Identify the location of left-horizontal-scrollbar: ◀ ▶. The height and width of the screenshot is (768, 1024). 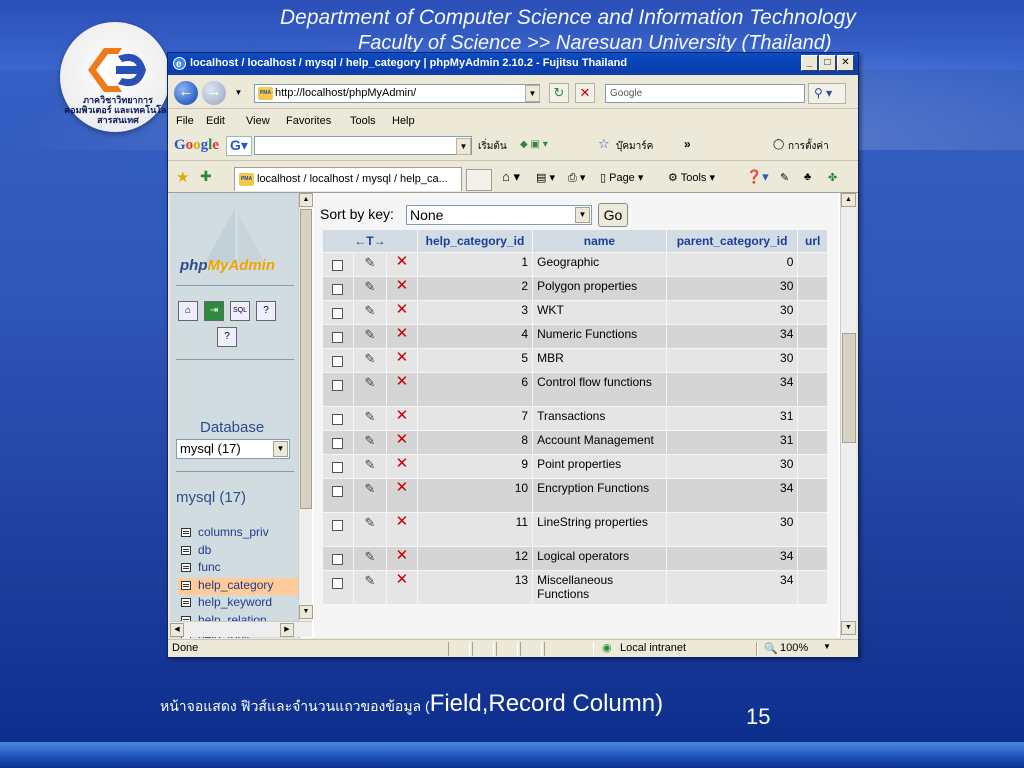
(241, 629).